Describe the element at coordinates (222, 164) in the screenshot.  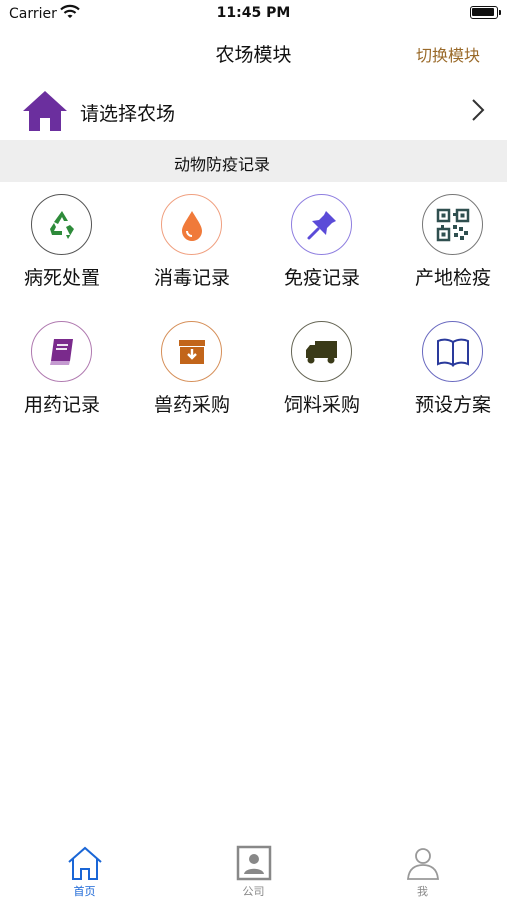
I see `section-title: 动物防疫记录` at that location.